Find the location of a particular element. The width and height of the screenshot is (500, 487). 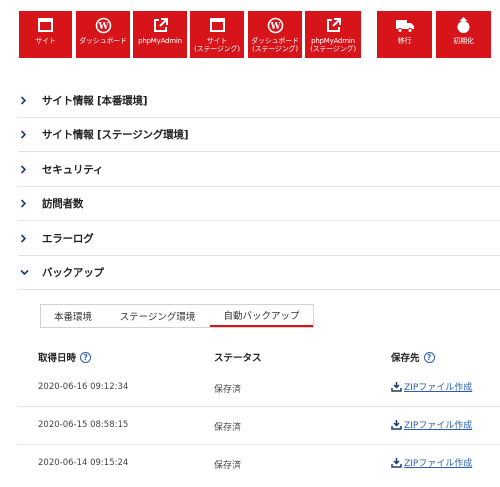

phpmyadmin-staging-button: phpMyAdmin (ステージング) is located at coordinates (333, 34).